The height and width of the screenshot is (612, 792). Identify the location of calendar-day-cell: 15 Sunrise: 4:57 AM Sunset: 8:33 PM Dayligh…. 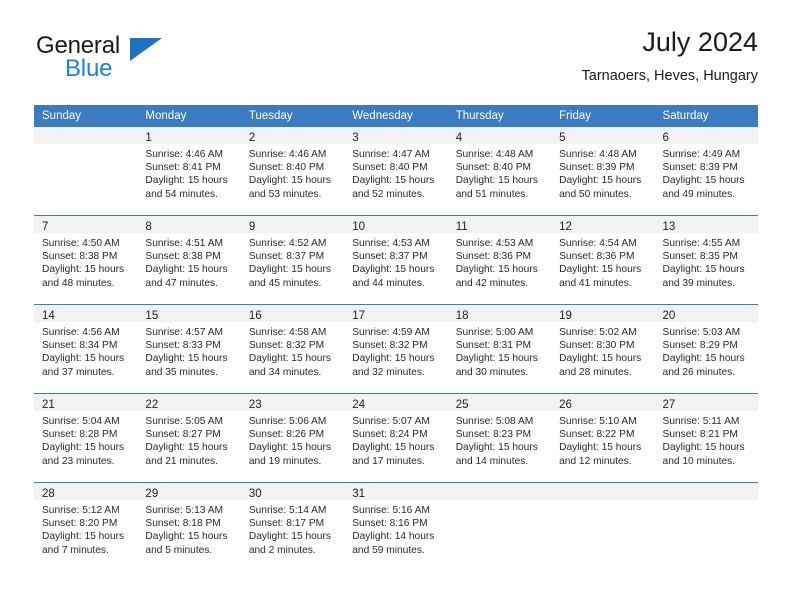
(189, 349).